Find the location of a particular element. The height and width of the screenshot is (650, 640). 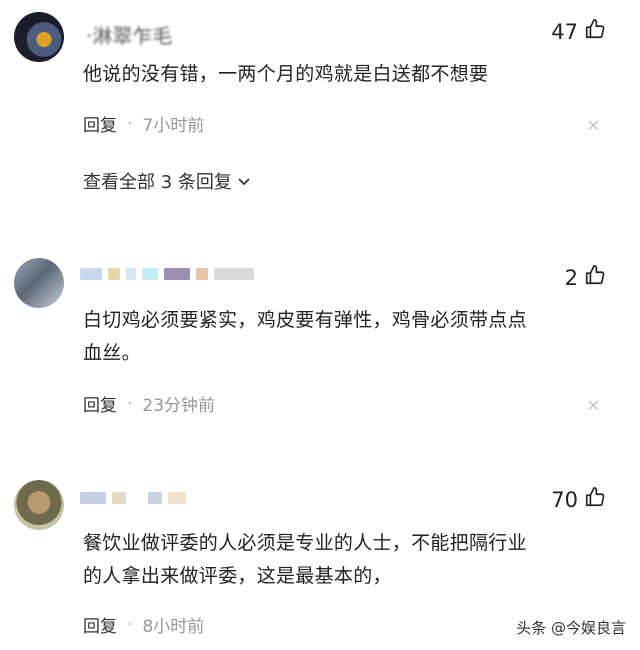

view-all-replies-button: 查看全部 3 条回复 is located at coordinates (167, 181).